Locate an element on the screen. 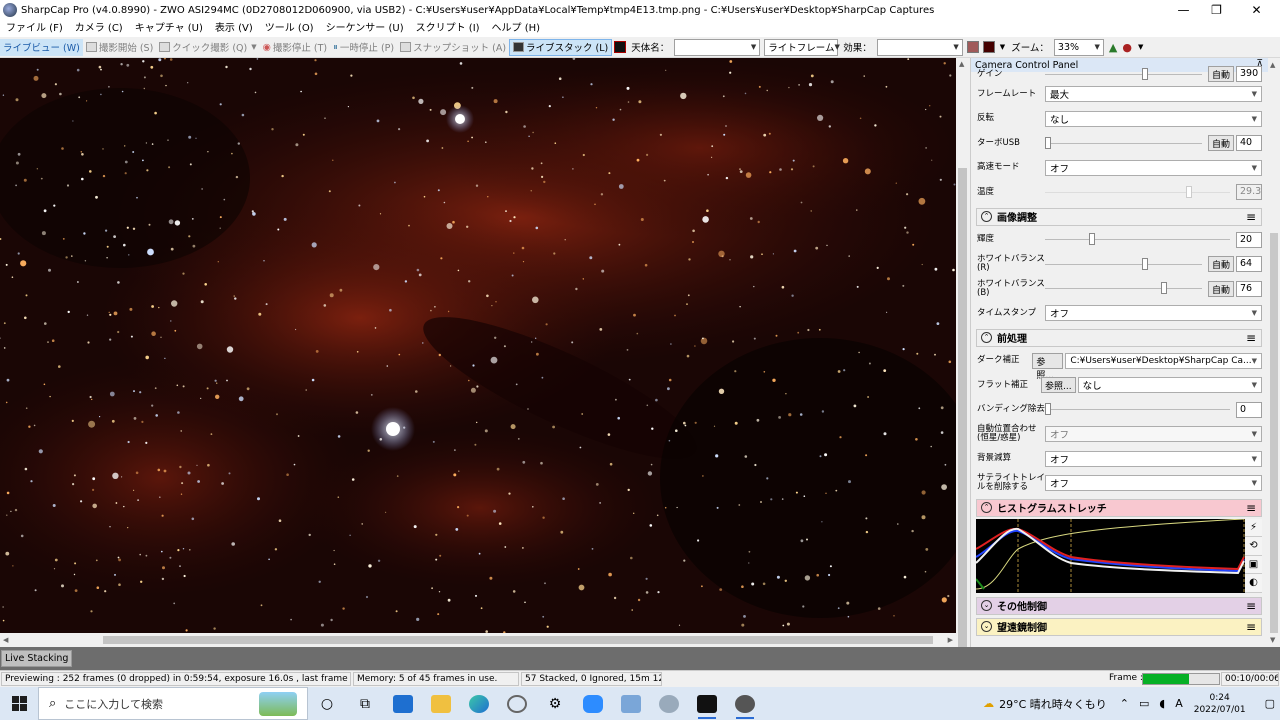 The width and height of the screenshot is (1280, 720). file-explorer-icon is located at coordinates (441, 703).